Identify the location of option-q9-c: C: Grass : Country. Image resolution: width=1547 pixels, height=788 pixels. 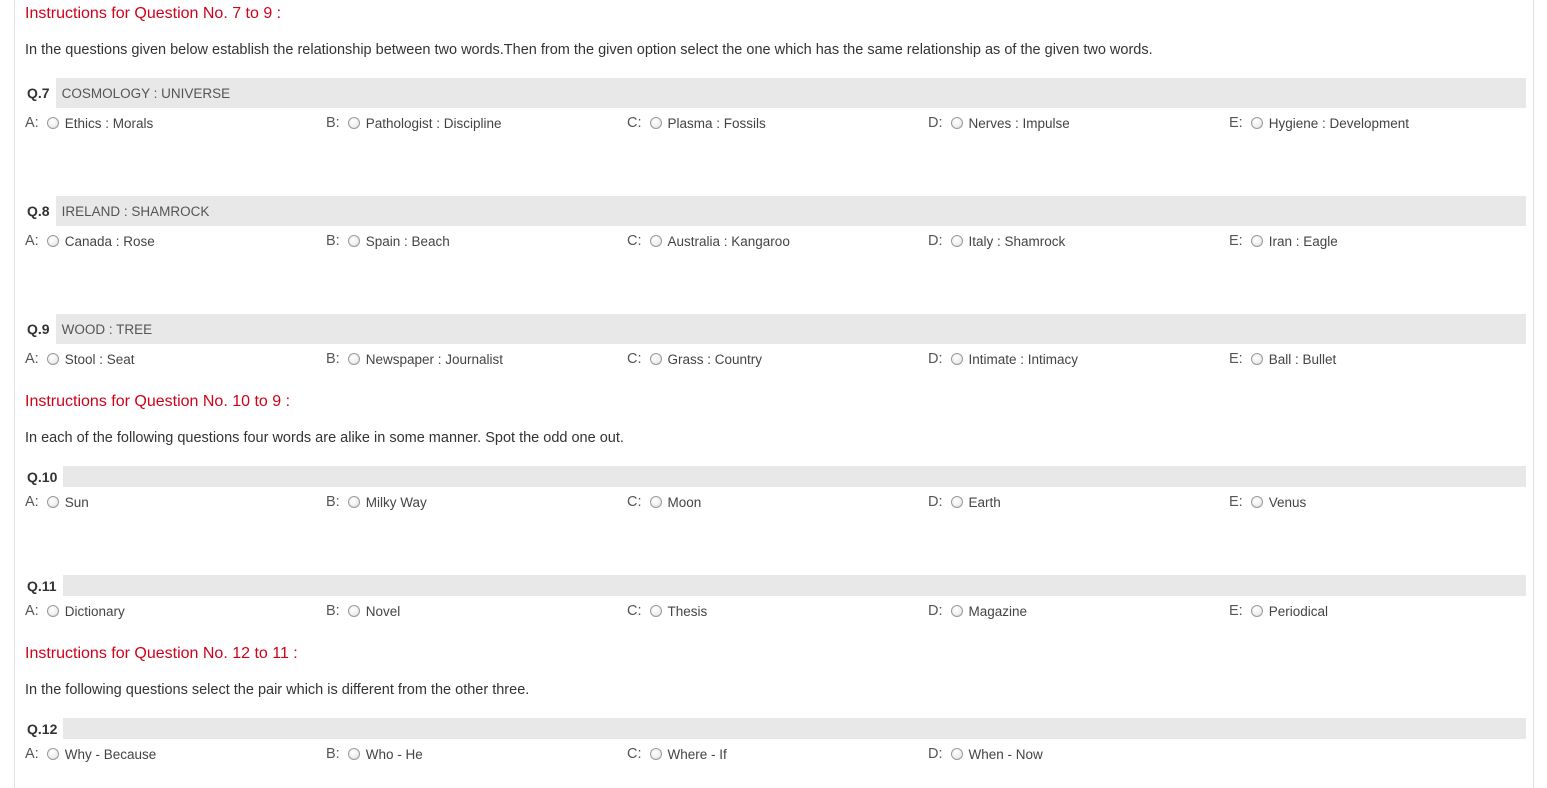
(694, 359).